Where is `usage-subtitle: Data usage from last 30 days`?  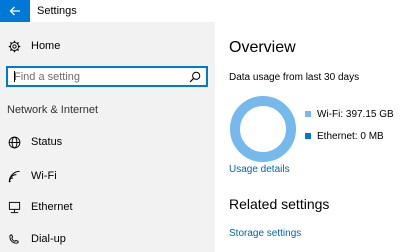
usage-subtitle: Data usage from last 30 days is located at coordinates (294, 77).